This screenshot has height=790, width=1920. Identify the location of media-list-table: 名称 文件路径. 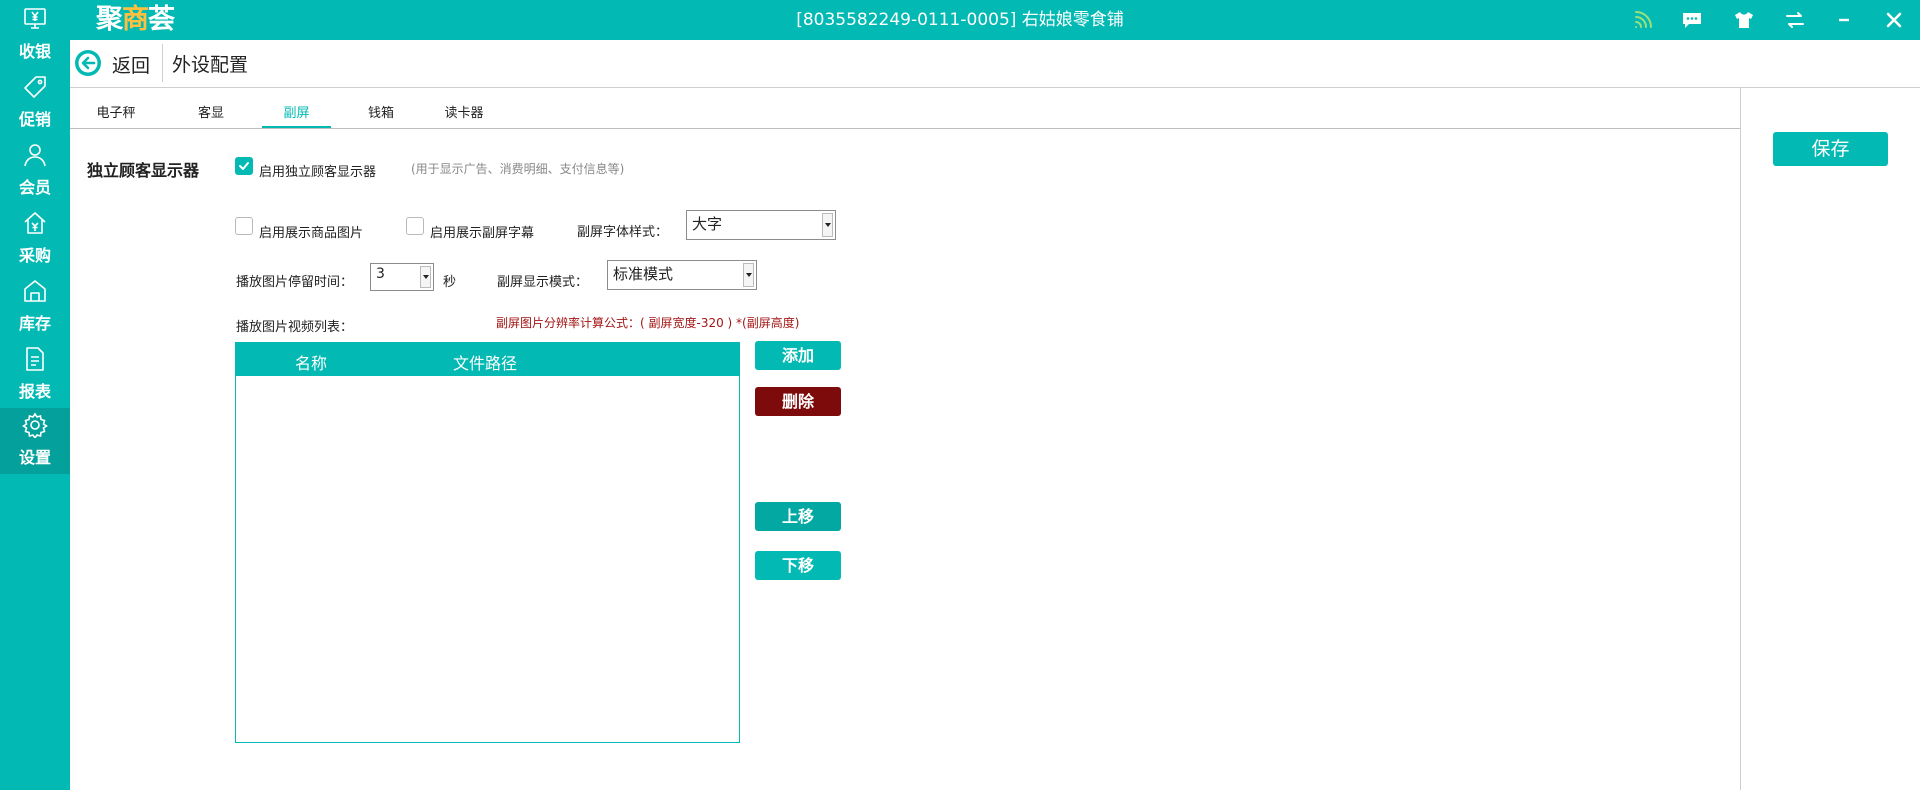
(487, 542).